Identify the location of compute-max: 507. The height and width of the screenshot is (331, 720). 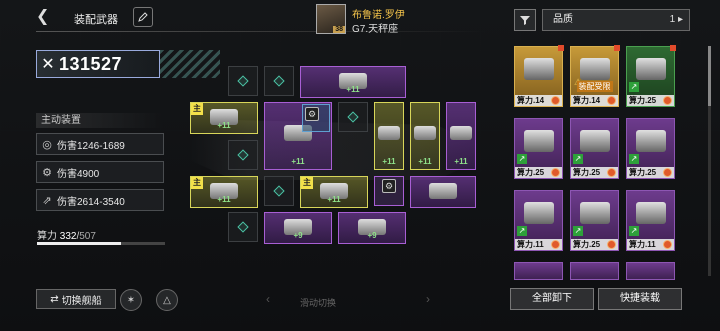
(87, 236).